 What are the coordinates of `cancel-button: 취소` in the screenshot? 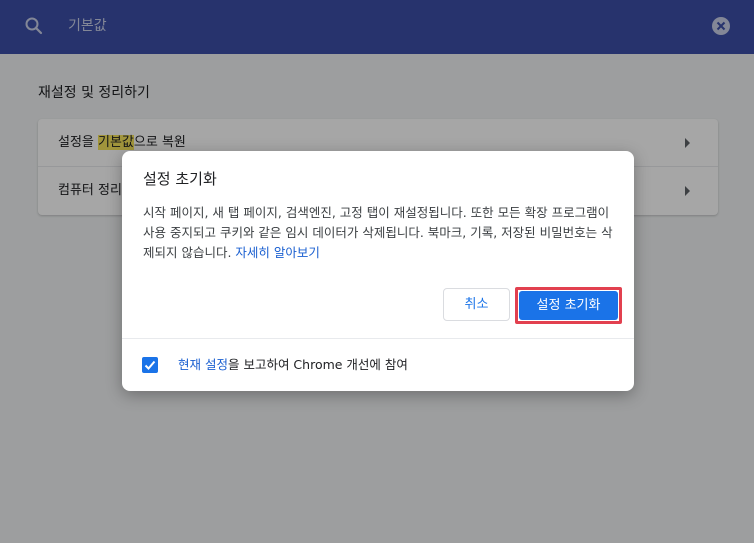 It's located at (476, 304).